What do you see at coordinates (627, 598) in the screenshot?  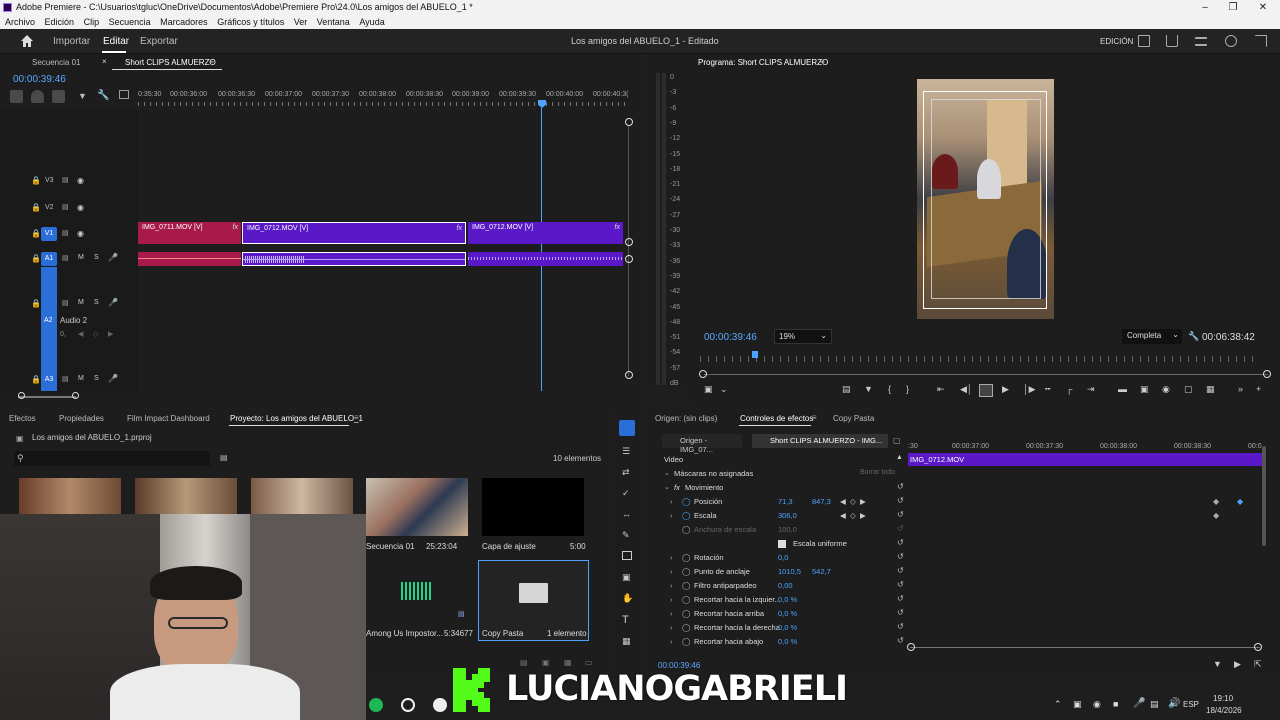 I see `hand-icon: ✋` at bounding box center [627, 598].